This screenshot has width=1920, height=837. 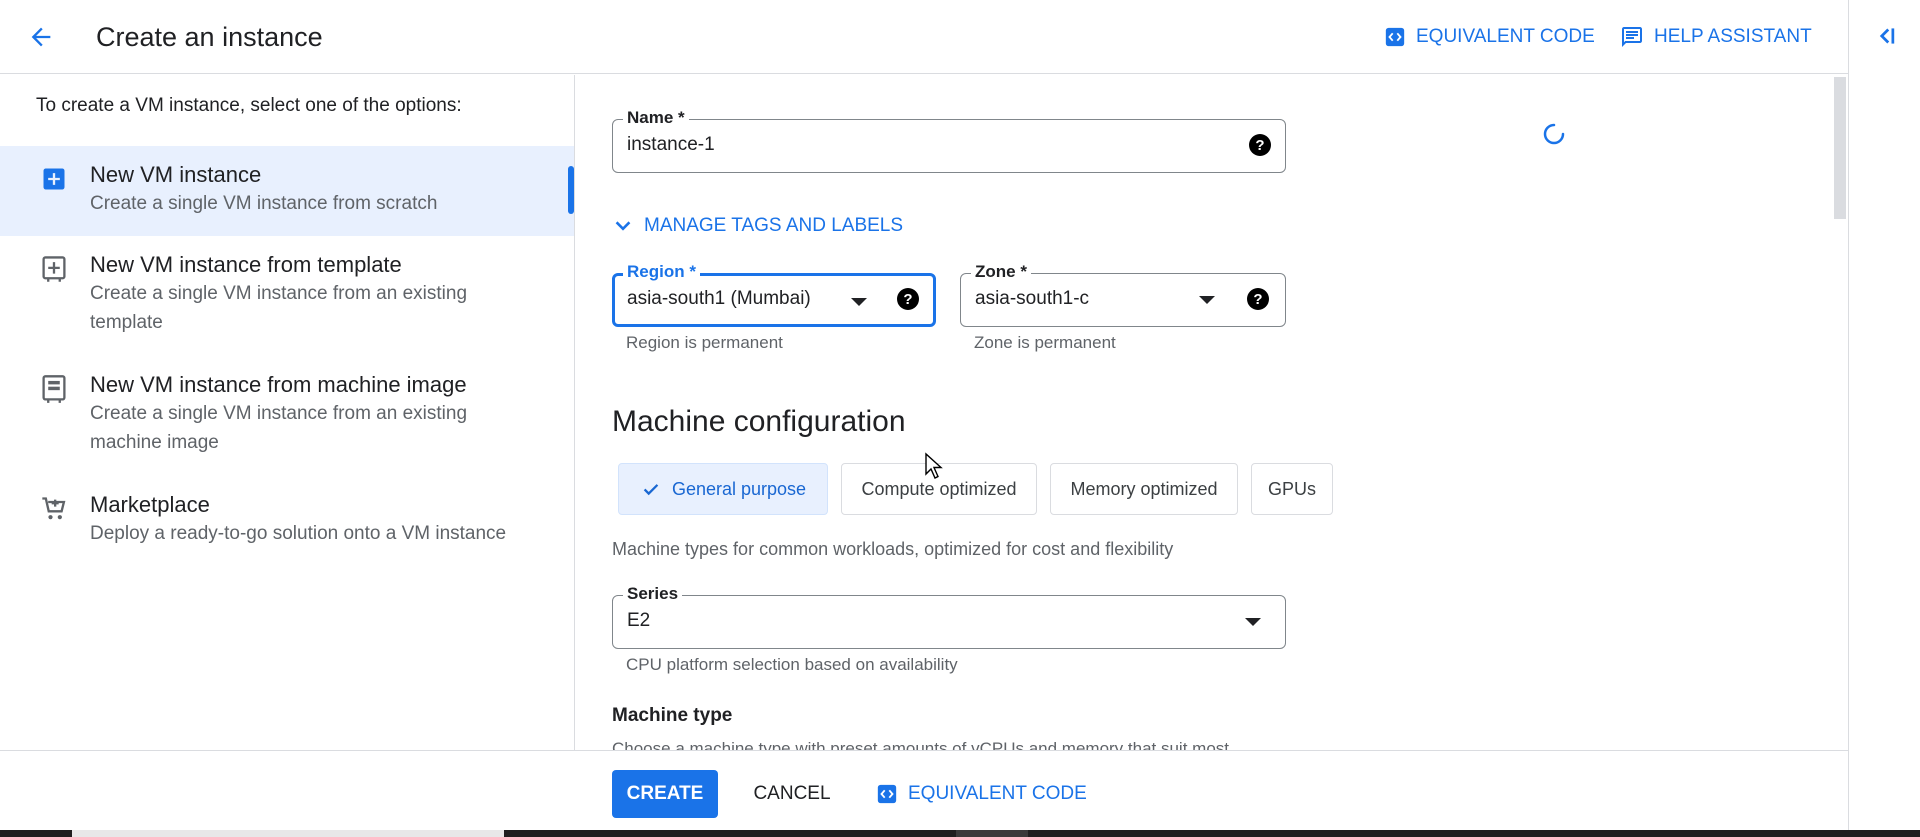 What do you see at coordinates (1001, 272) in the screenshot?
I see `zone-label: Zone *` at bounding box center [1001, 272].